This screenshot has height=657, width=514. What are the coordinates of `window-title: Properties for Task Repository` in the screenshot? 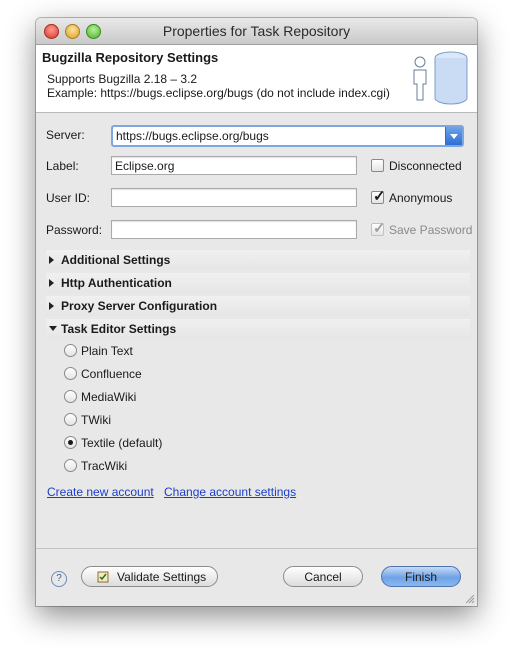 It's located at (256, 31).